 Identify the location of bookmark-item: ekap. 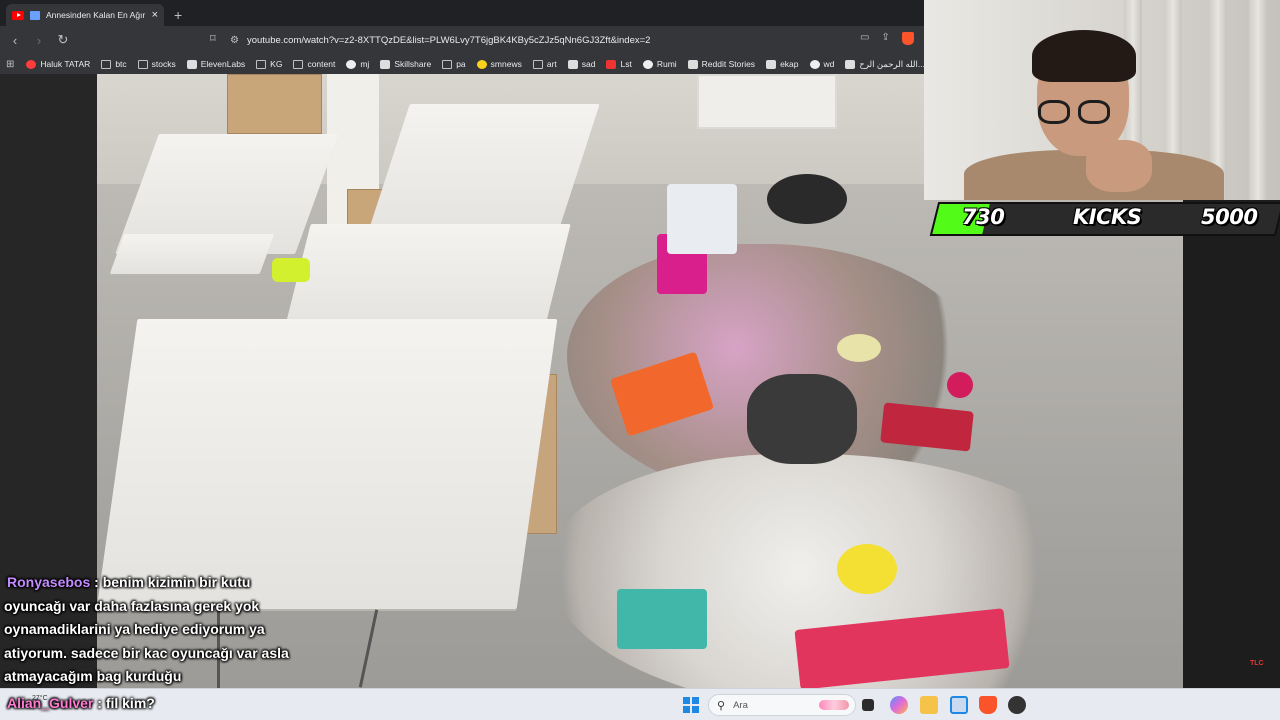
(782, 64).